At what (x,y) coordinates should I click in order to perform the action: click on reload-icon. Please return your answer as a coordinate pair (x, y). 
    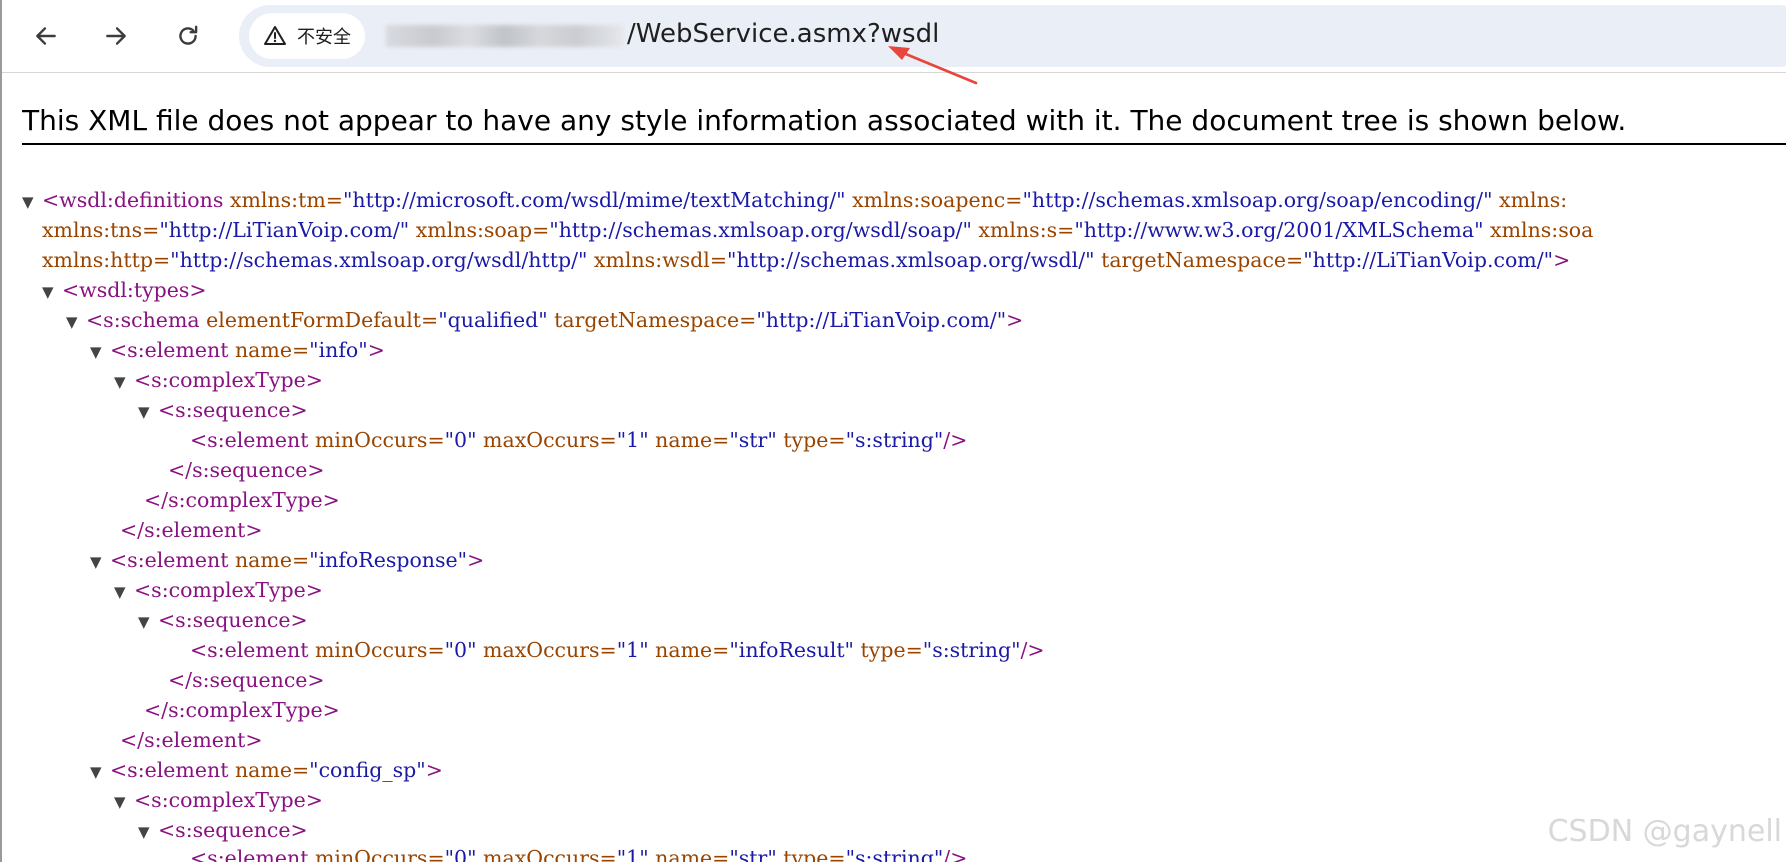
    Looking at the image, I should click on (188, 35).